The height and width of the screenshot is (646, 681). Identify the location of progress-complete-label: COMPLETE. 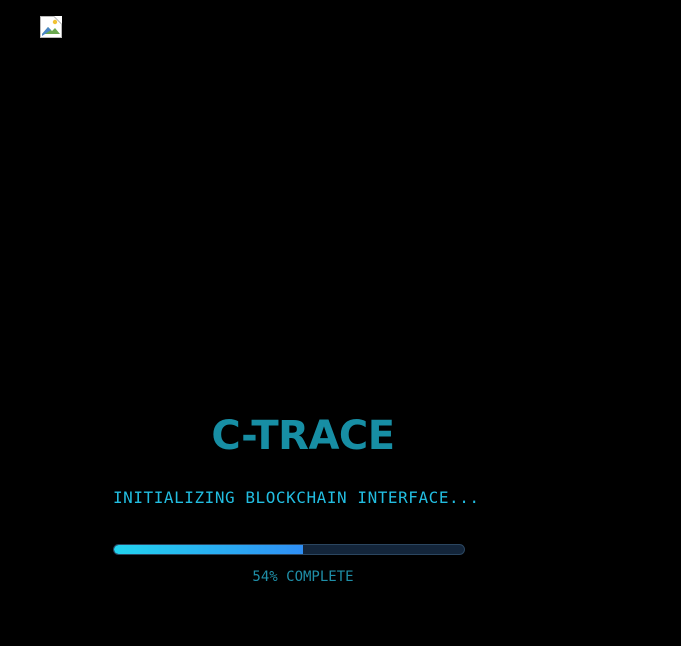
(320, 577).